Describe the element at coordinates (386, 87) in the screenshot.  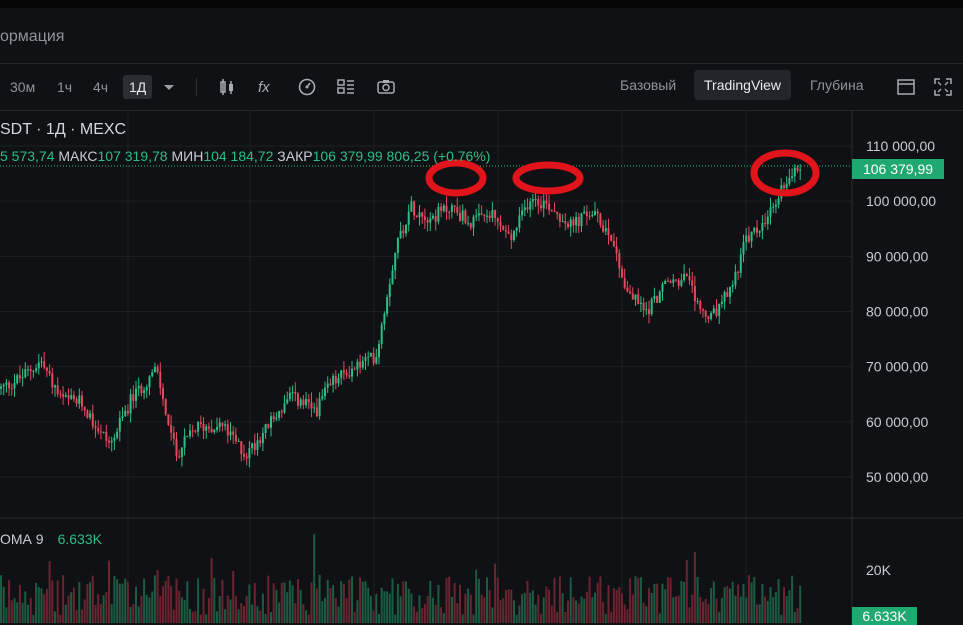
I see `camera-icon` at that location.